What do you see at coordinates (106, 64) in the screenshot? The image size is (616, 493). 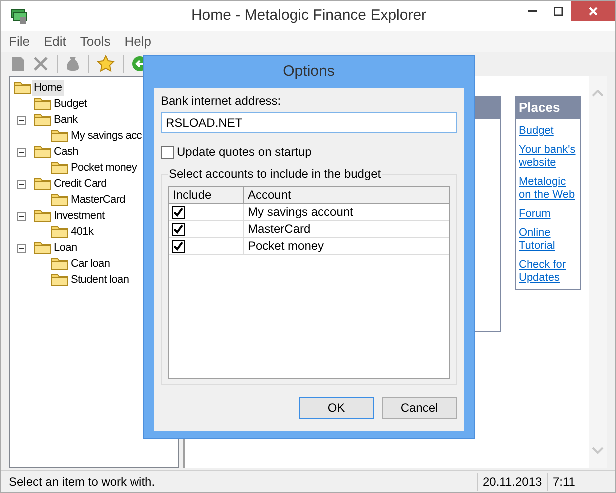 I see `star-icon` at bounding box center [106, 64].